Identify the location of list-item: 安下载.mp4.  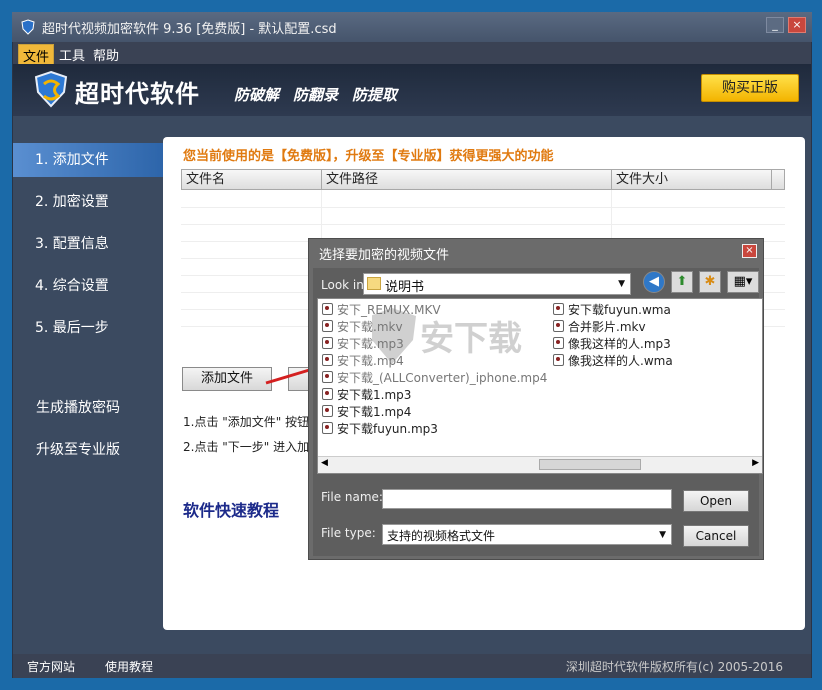
(363, 360).